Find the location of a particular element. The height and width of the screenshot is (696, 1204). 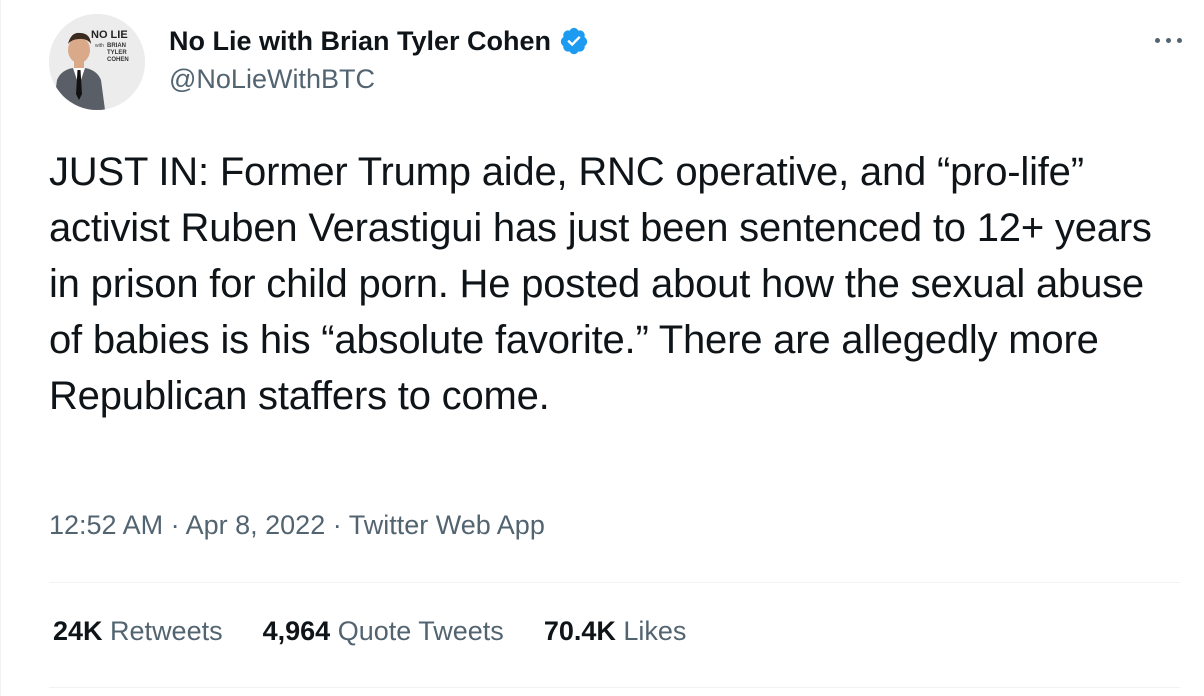

quote-tweets-label: Quote Tweets is located at coordinates (420, 631).